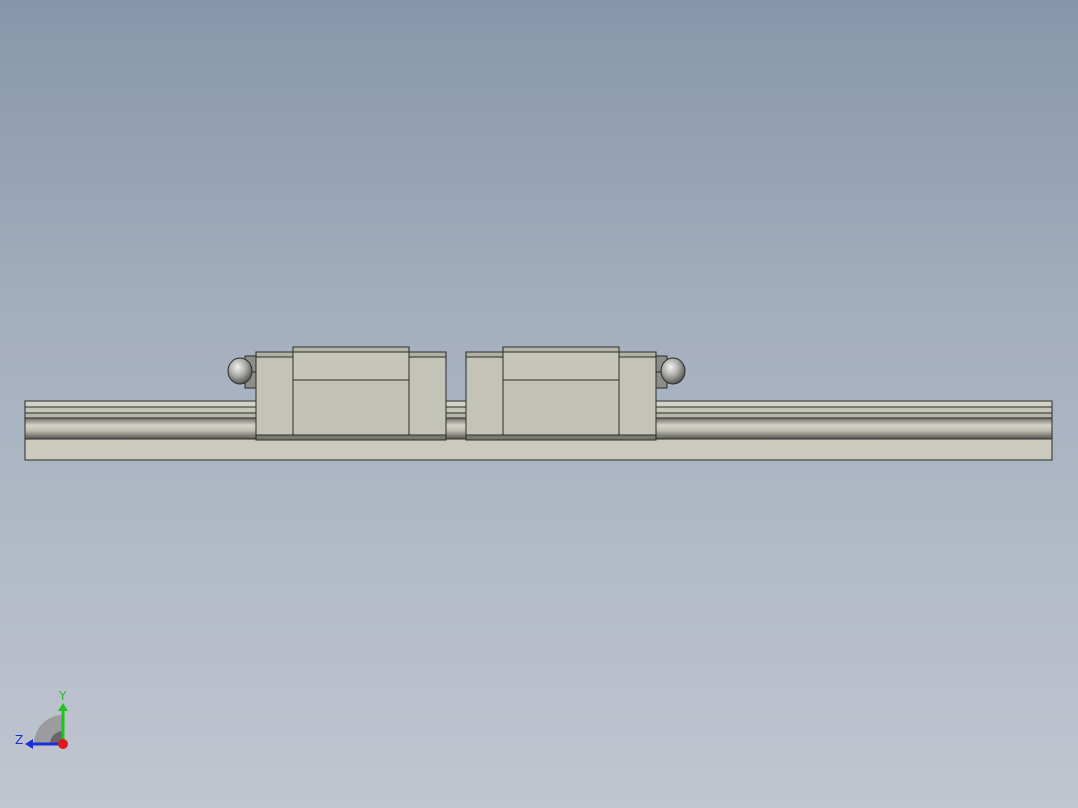 This screenshot has width=1078, height=808. What do you see at coordinates (351, 349) in the screenshot?
I see `carriage-left-body-cap` at bounding box center [351, 349].